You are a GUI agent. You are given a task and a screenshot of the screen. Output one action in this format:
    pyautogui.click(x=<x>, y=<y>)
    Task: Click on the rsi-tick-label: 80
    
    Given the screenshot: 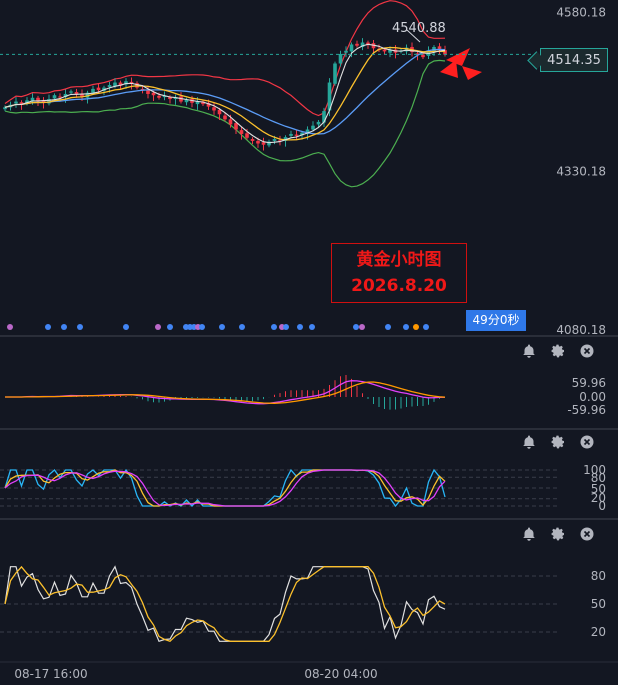 What is the action you would take?
    pyautogui.click(x=598, y=576)
    